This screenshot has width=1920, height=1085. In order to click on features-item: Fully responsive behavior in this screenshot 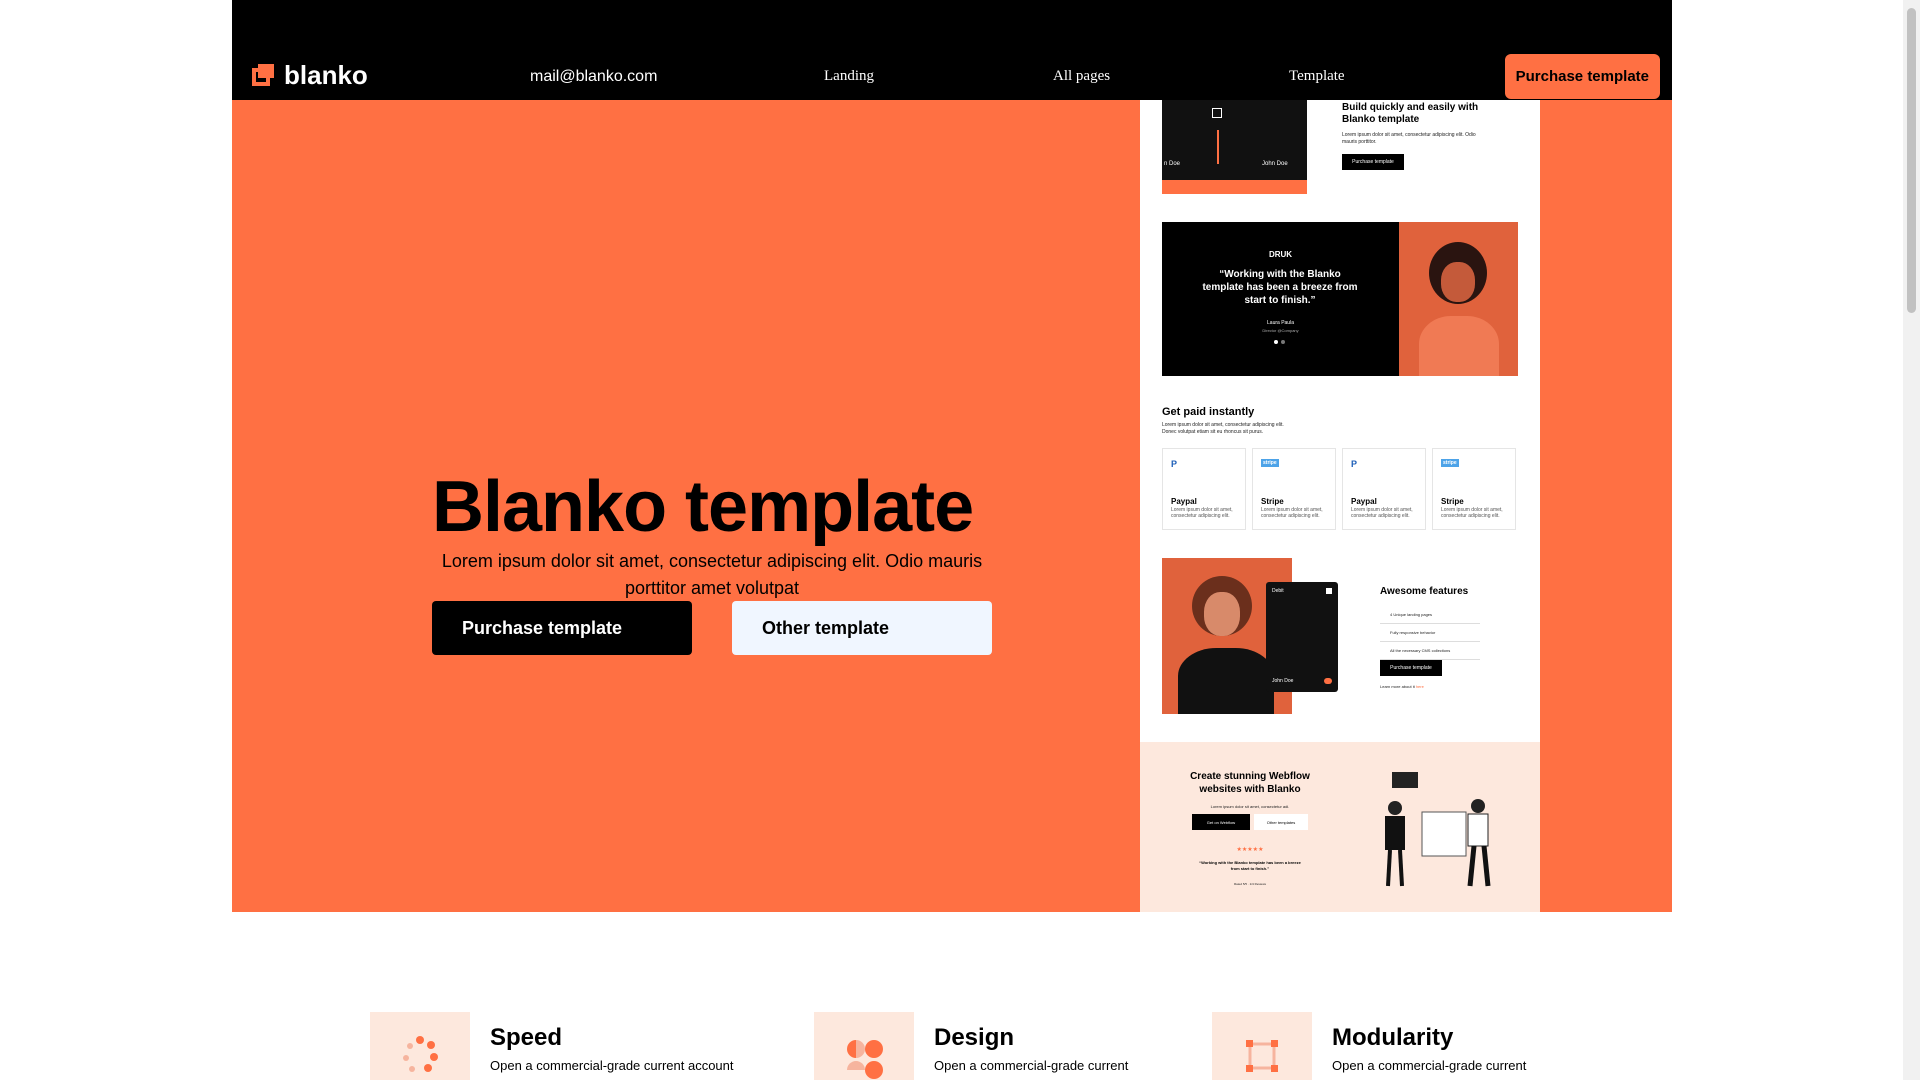, I will do `click(1430, 633)`.